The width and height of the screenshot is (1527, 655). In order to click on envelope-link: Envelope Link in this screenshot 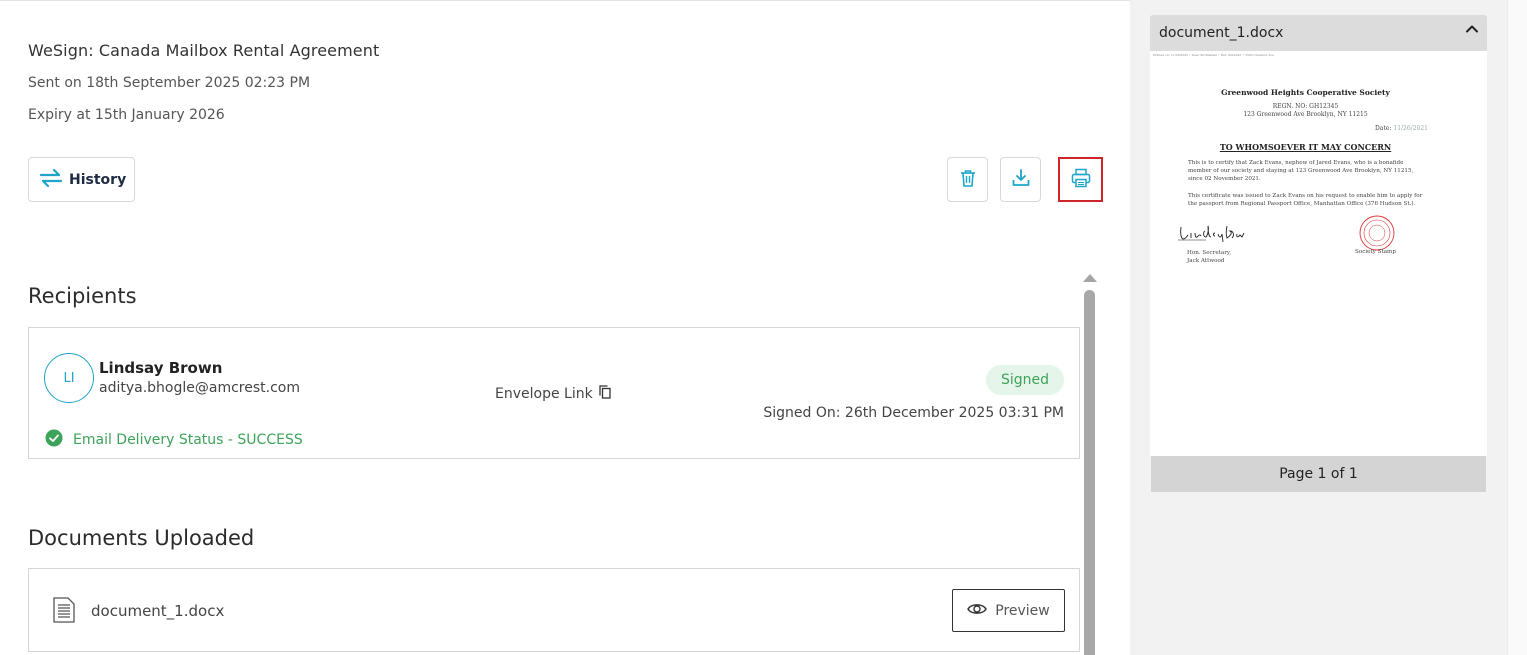, I will do `click(553, 394)`.